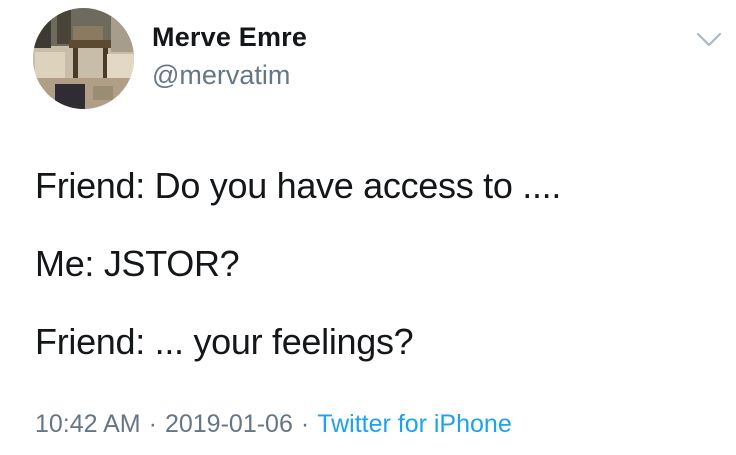 The height and width of the screenshot is (455, 736). I want to click on avatar-photo, so click(83, 58).